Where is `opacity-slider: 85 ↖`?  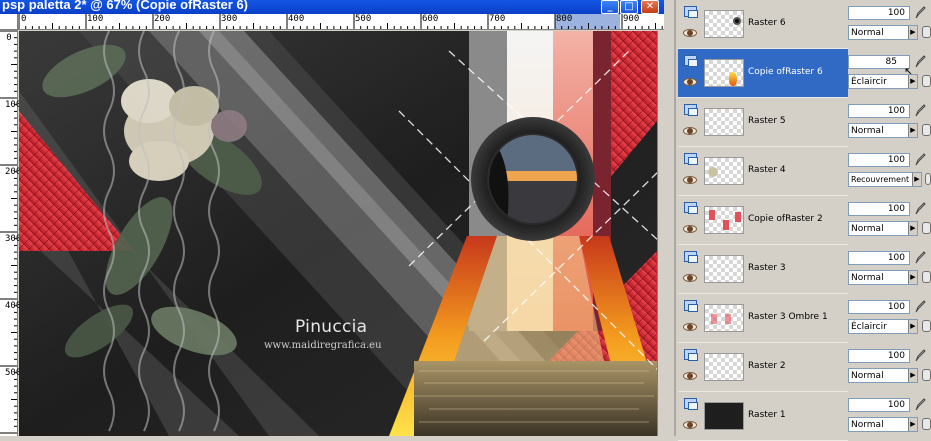 opacity-slider: 85 ↖ is located at coordinates (880, 66).